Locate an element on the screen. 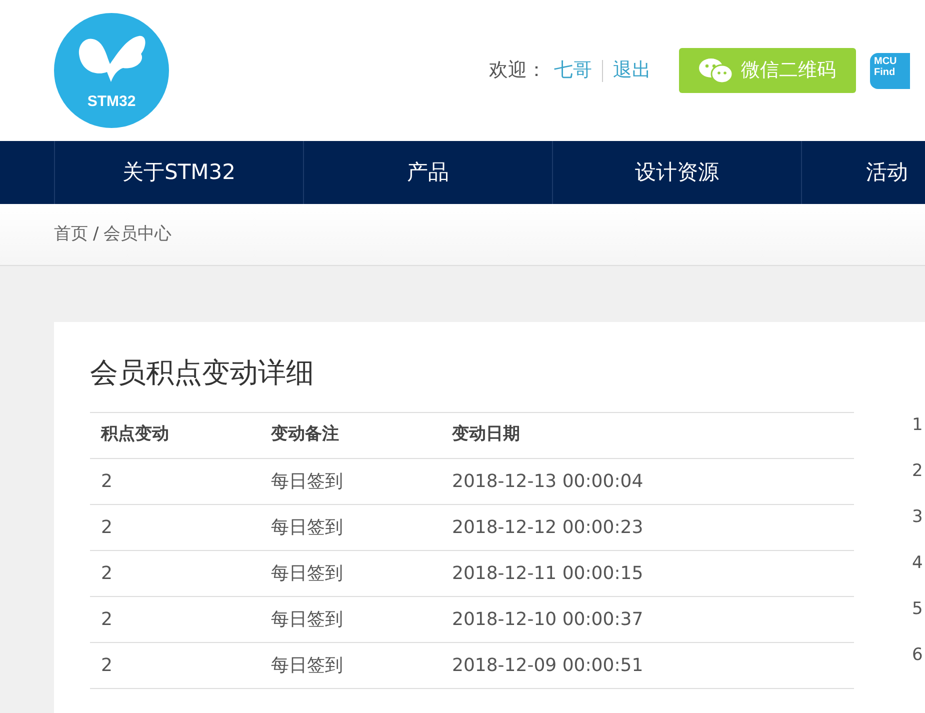 The width and height of the screenshot is (925, 713). table-cell-text: 1 is located at coordinates (917, 426).